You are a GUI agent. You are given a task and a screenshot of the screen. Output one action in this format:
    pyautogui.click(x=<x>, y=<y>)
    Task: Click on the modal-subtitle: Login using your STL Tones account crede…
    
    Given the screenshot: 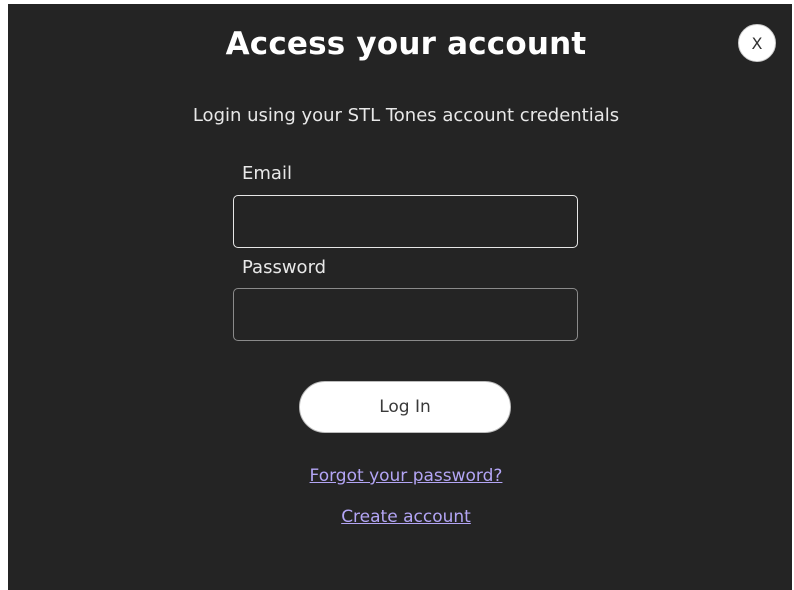 What is the action you would take?
    pyautogui.click(x=406, y=115)
    